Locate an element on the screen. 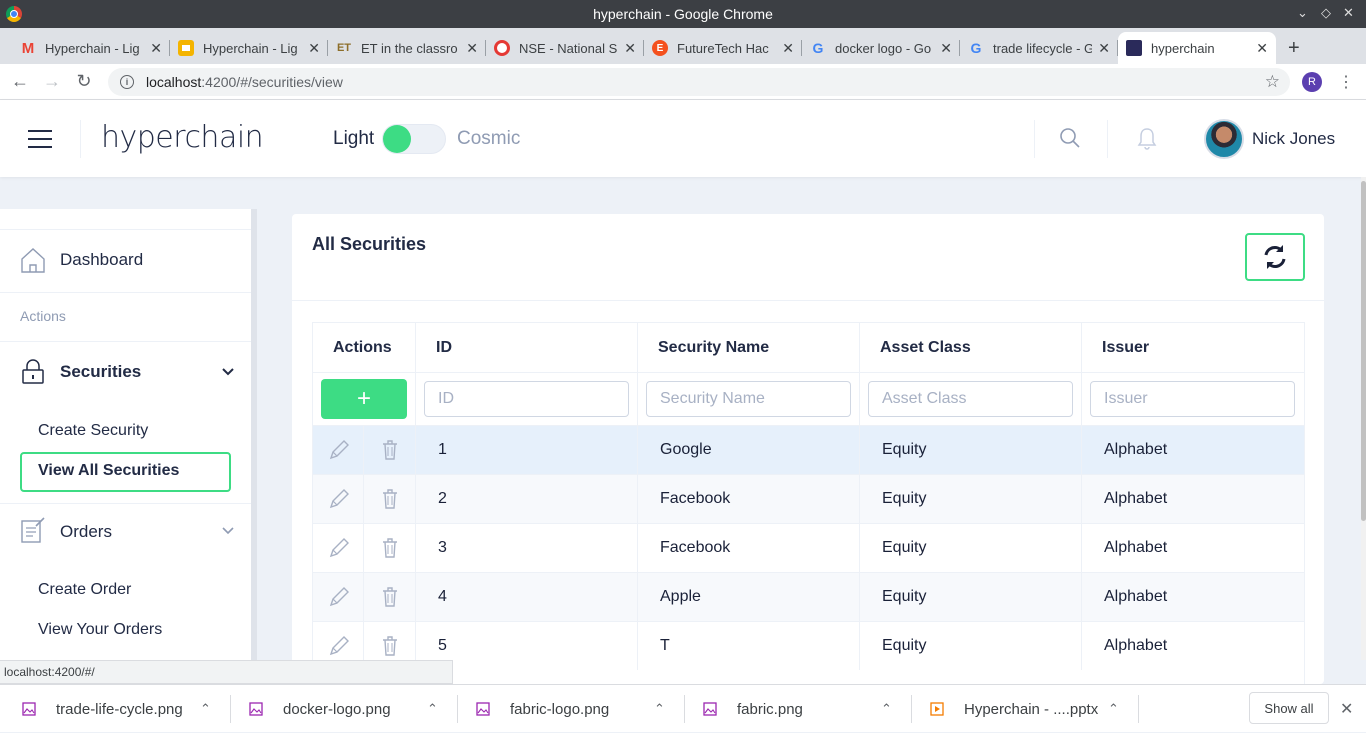  user-name: Nick Jones is located at coordinates (1293, 139).